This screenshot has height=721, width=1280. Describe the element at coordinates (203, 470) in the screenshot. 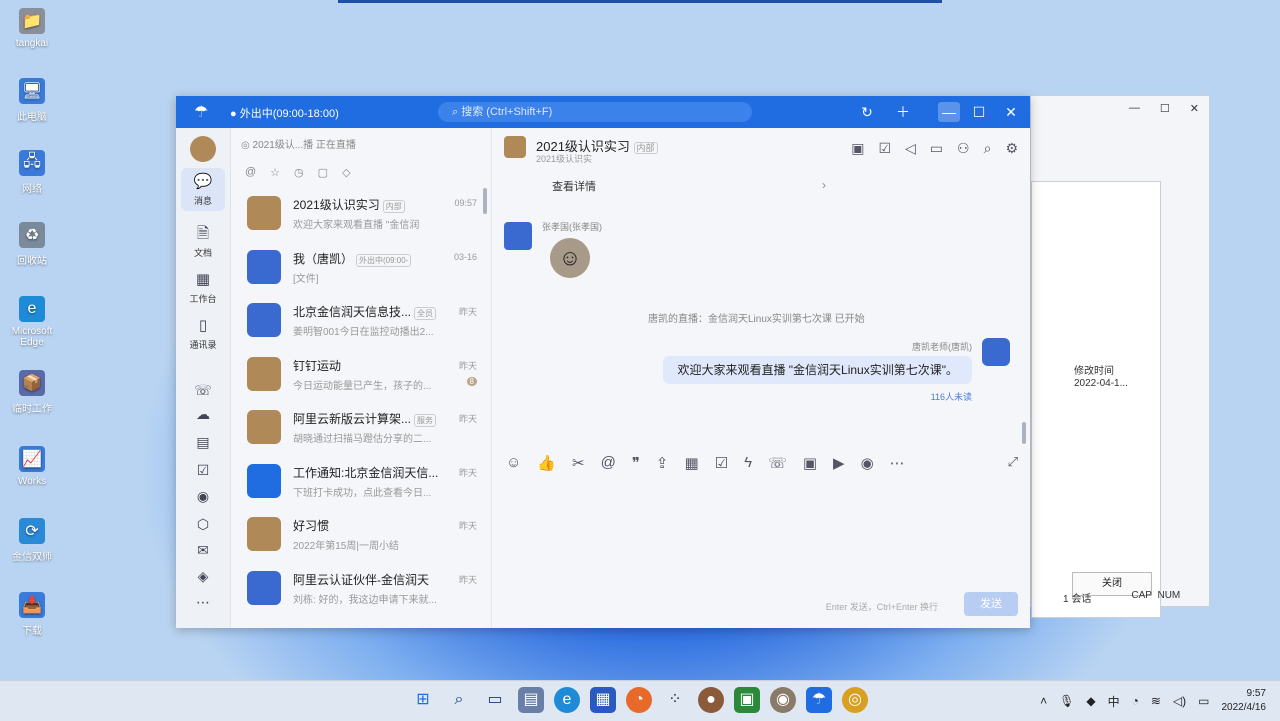

I see `todo-icon: ☑` at that location.